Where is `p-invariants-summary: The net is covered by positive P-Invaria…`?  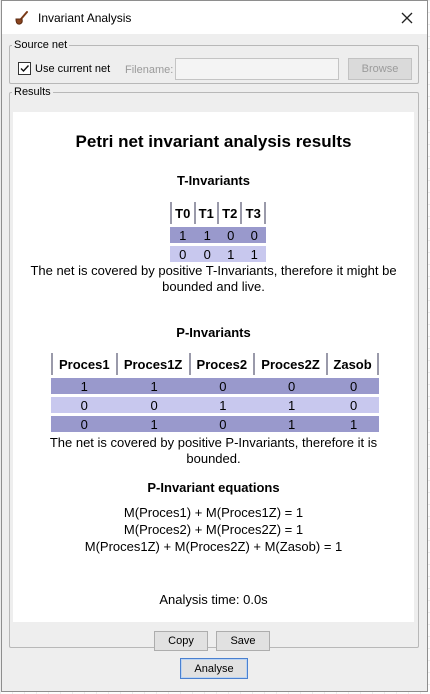
p-invariants-summary: The net is covered by positive P-Invaria… is located at coordinates (213, 450).